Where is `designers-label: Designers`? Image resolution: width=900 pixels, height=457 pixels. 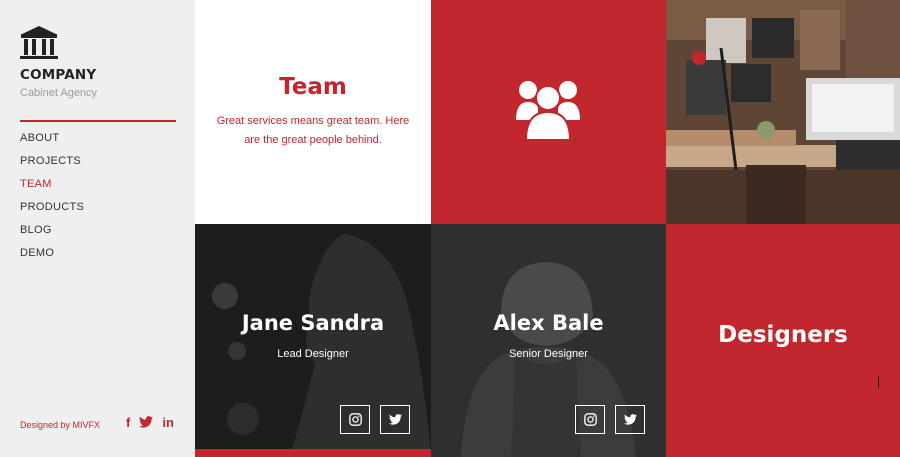
designers-label: Designers is located at coordinates (783, 335).